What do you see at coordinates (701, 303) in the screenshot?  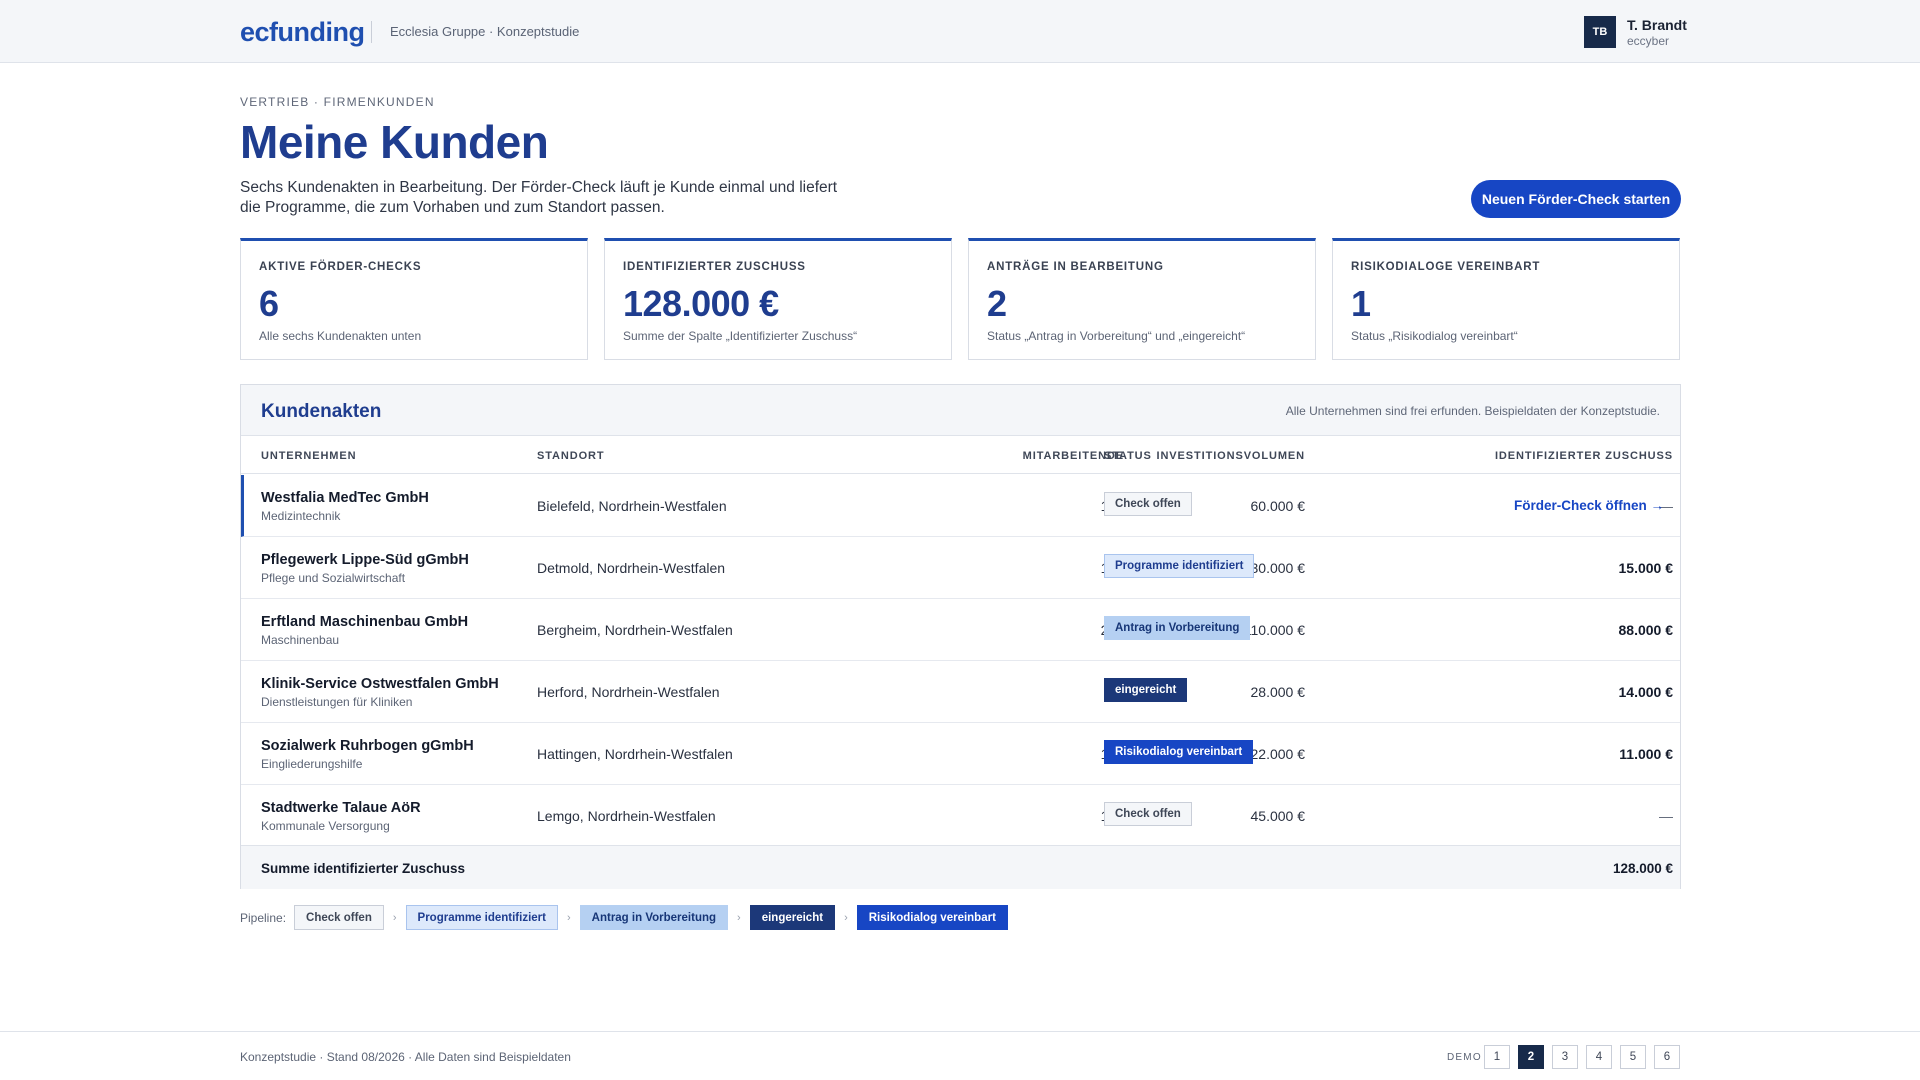 I see `kpi-value: 128.000 €` at bounding box center [701, 303].